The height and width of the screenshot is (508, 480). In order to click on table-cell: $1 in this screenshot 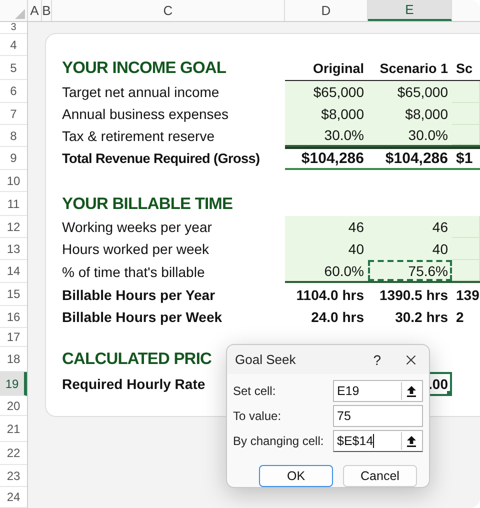, I will do `click(466, 158)`.